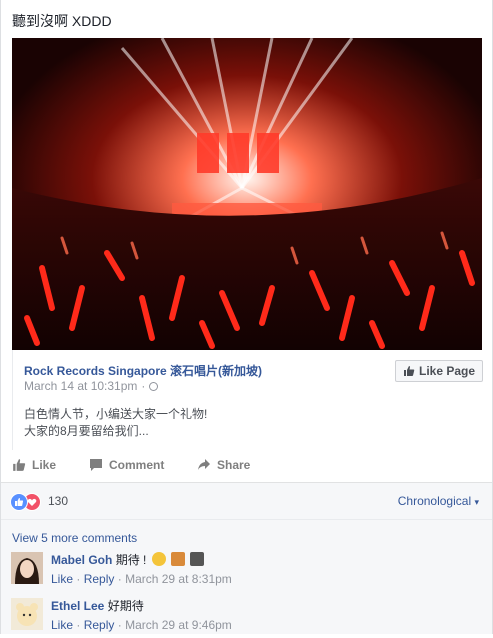 This screenshot has width=493, height=638. What do you see at coordinates (44, 465) in the screenshot?
I see `like-action-label: Like` at bounding box center [44, 465].